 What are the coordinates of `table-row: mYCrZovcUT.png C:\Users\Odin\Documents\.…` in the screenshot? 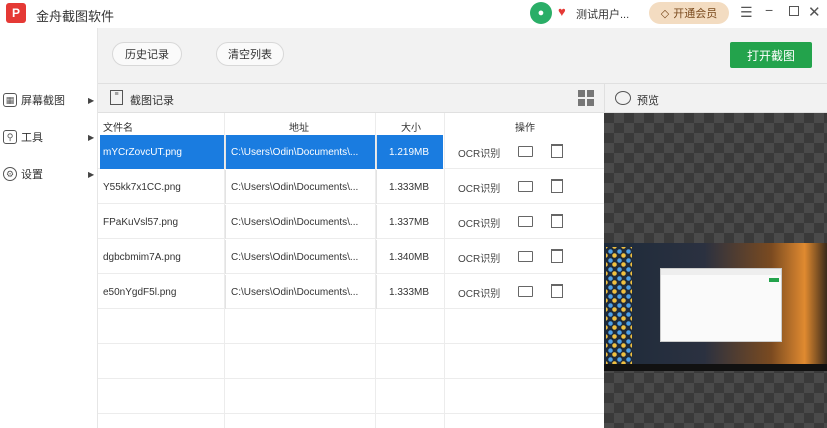 It's located at (351, 152).